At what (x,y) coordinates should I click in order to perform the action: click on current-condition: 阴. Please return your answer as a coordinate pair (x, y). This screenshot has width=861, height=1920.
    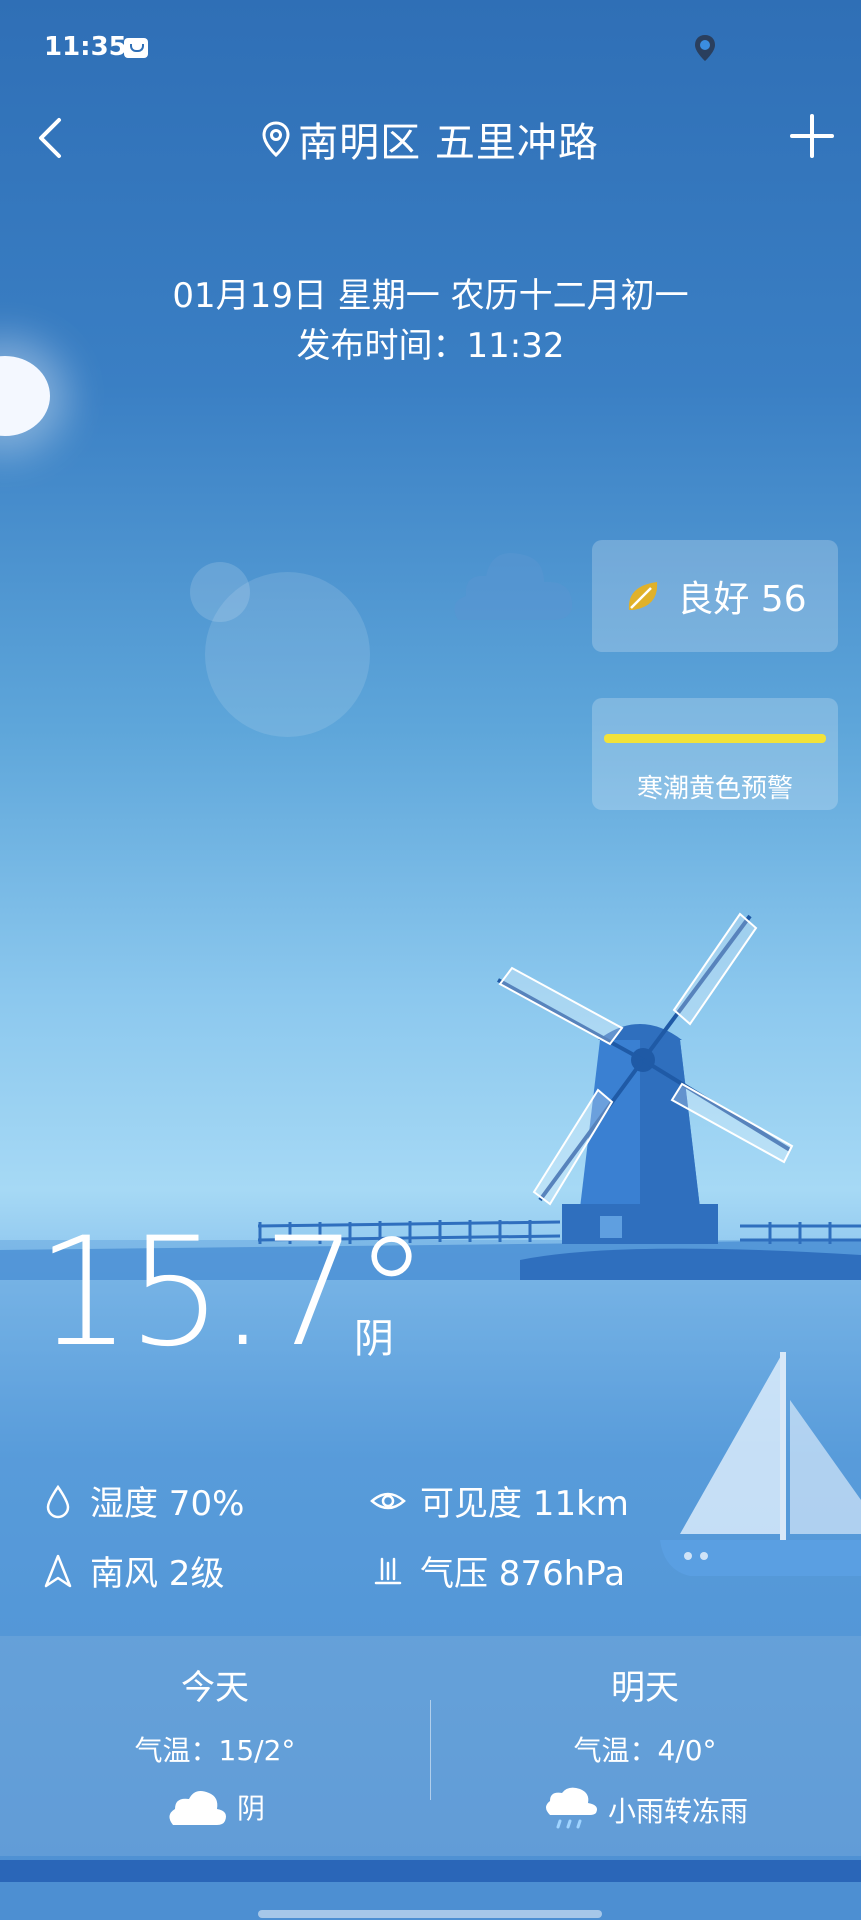
    Looking at the image, I should click on (374, 1339).